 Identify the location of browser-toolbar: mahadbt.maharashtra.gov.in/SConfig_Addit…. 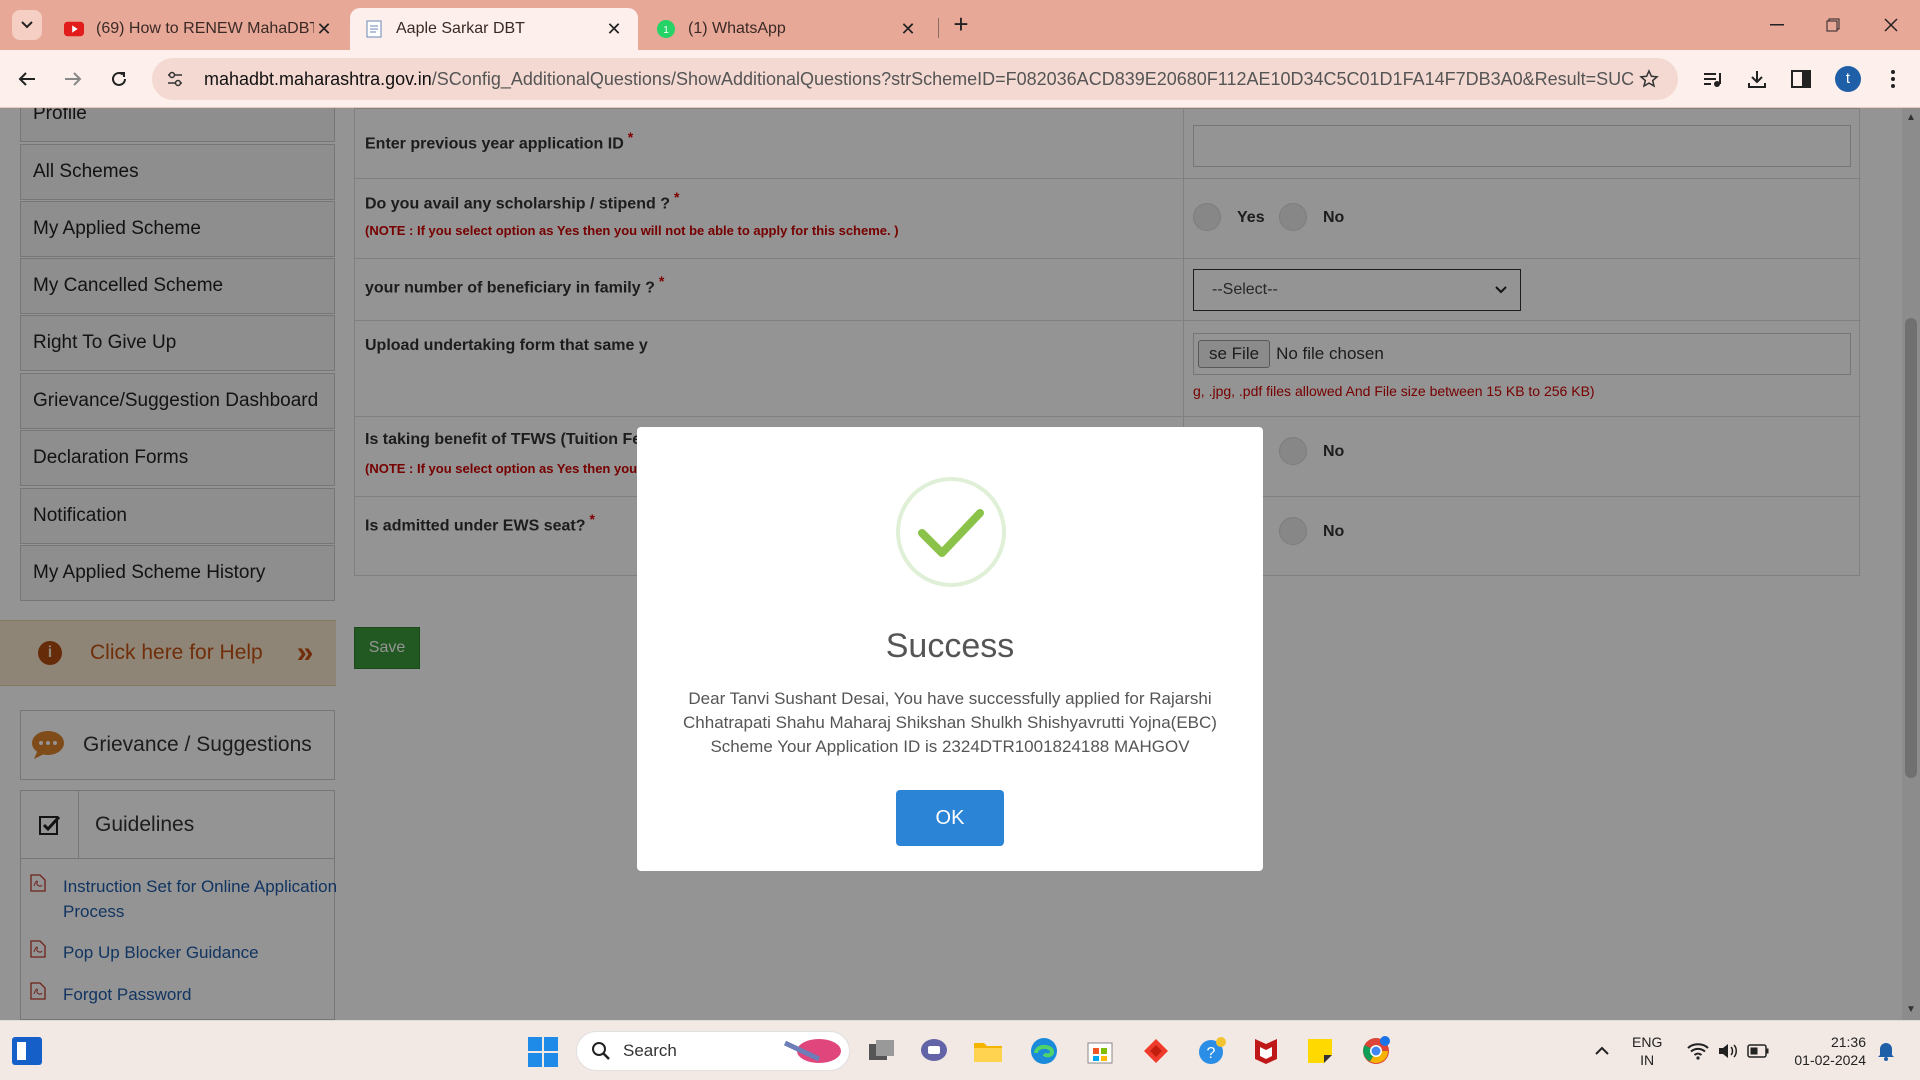
(960, 79).